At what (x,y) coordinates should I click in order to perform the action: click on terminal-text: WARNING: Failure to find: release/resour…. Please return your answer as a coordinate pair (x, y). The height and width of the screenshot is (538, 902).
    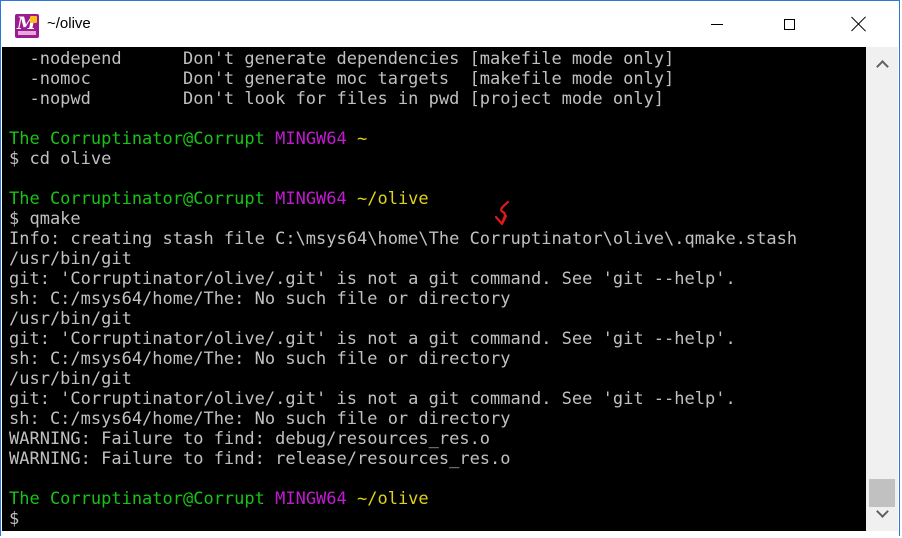
    Looking at the image, I should click on (260, 459).